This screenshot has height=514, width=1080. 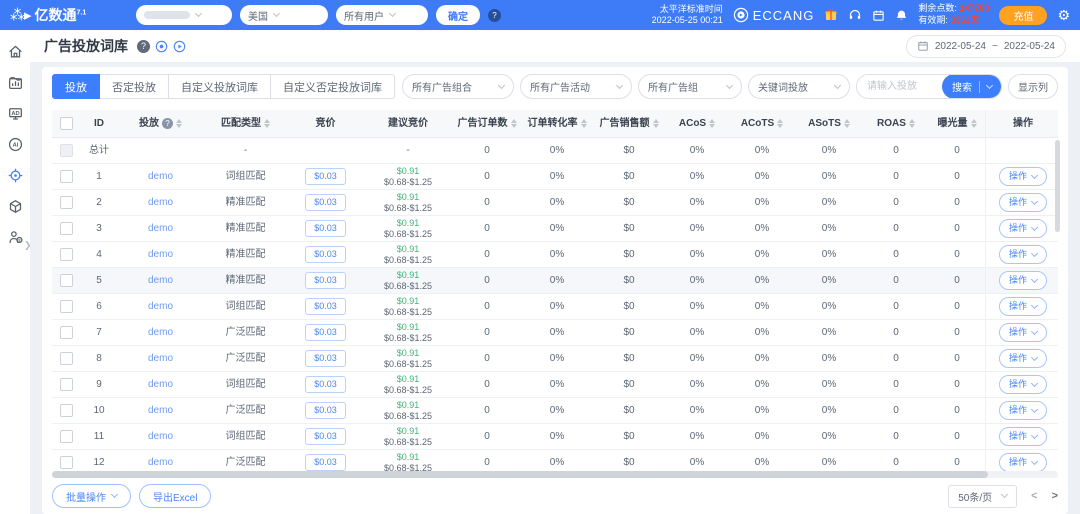 What do you see at coordinates (143, 46) in the screenshot?
I see `title-help-icon: ?` at bounding box center [143, 46].